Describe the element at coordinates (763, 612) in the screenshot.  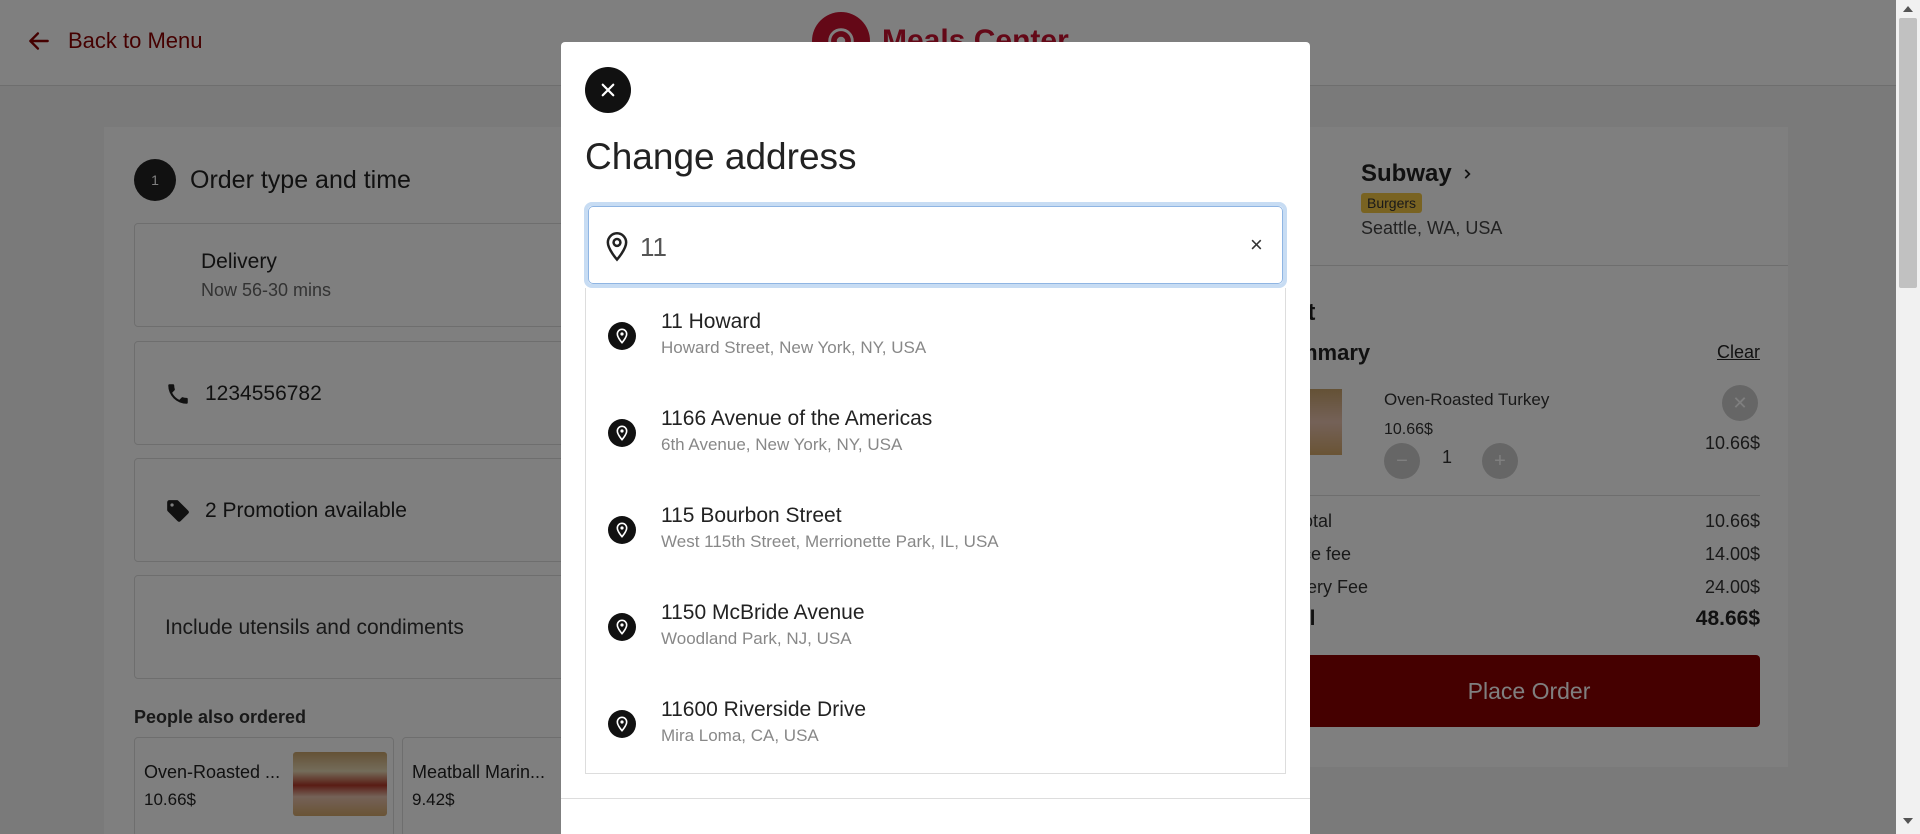
I see `suggestion-name: 1150 McBride Avenue` at that location.